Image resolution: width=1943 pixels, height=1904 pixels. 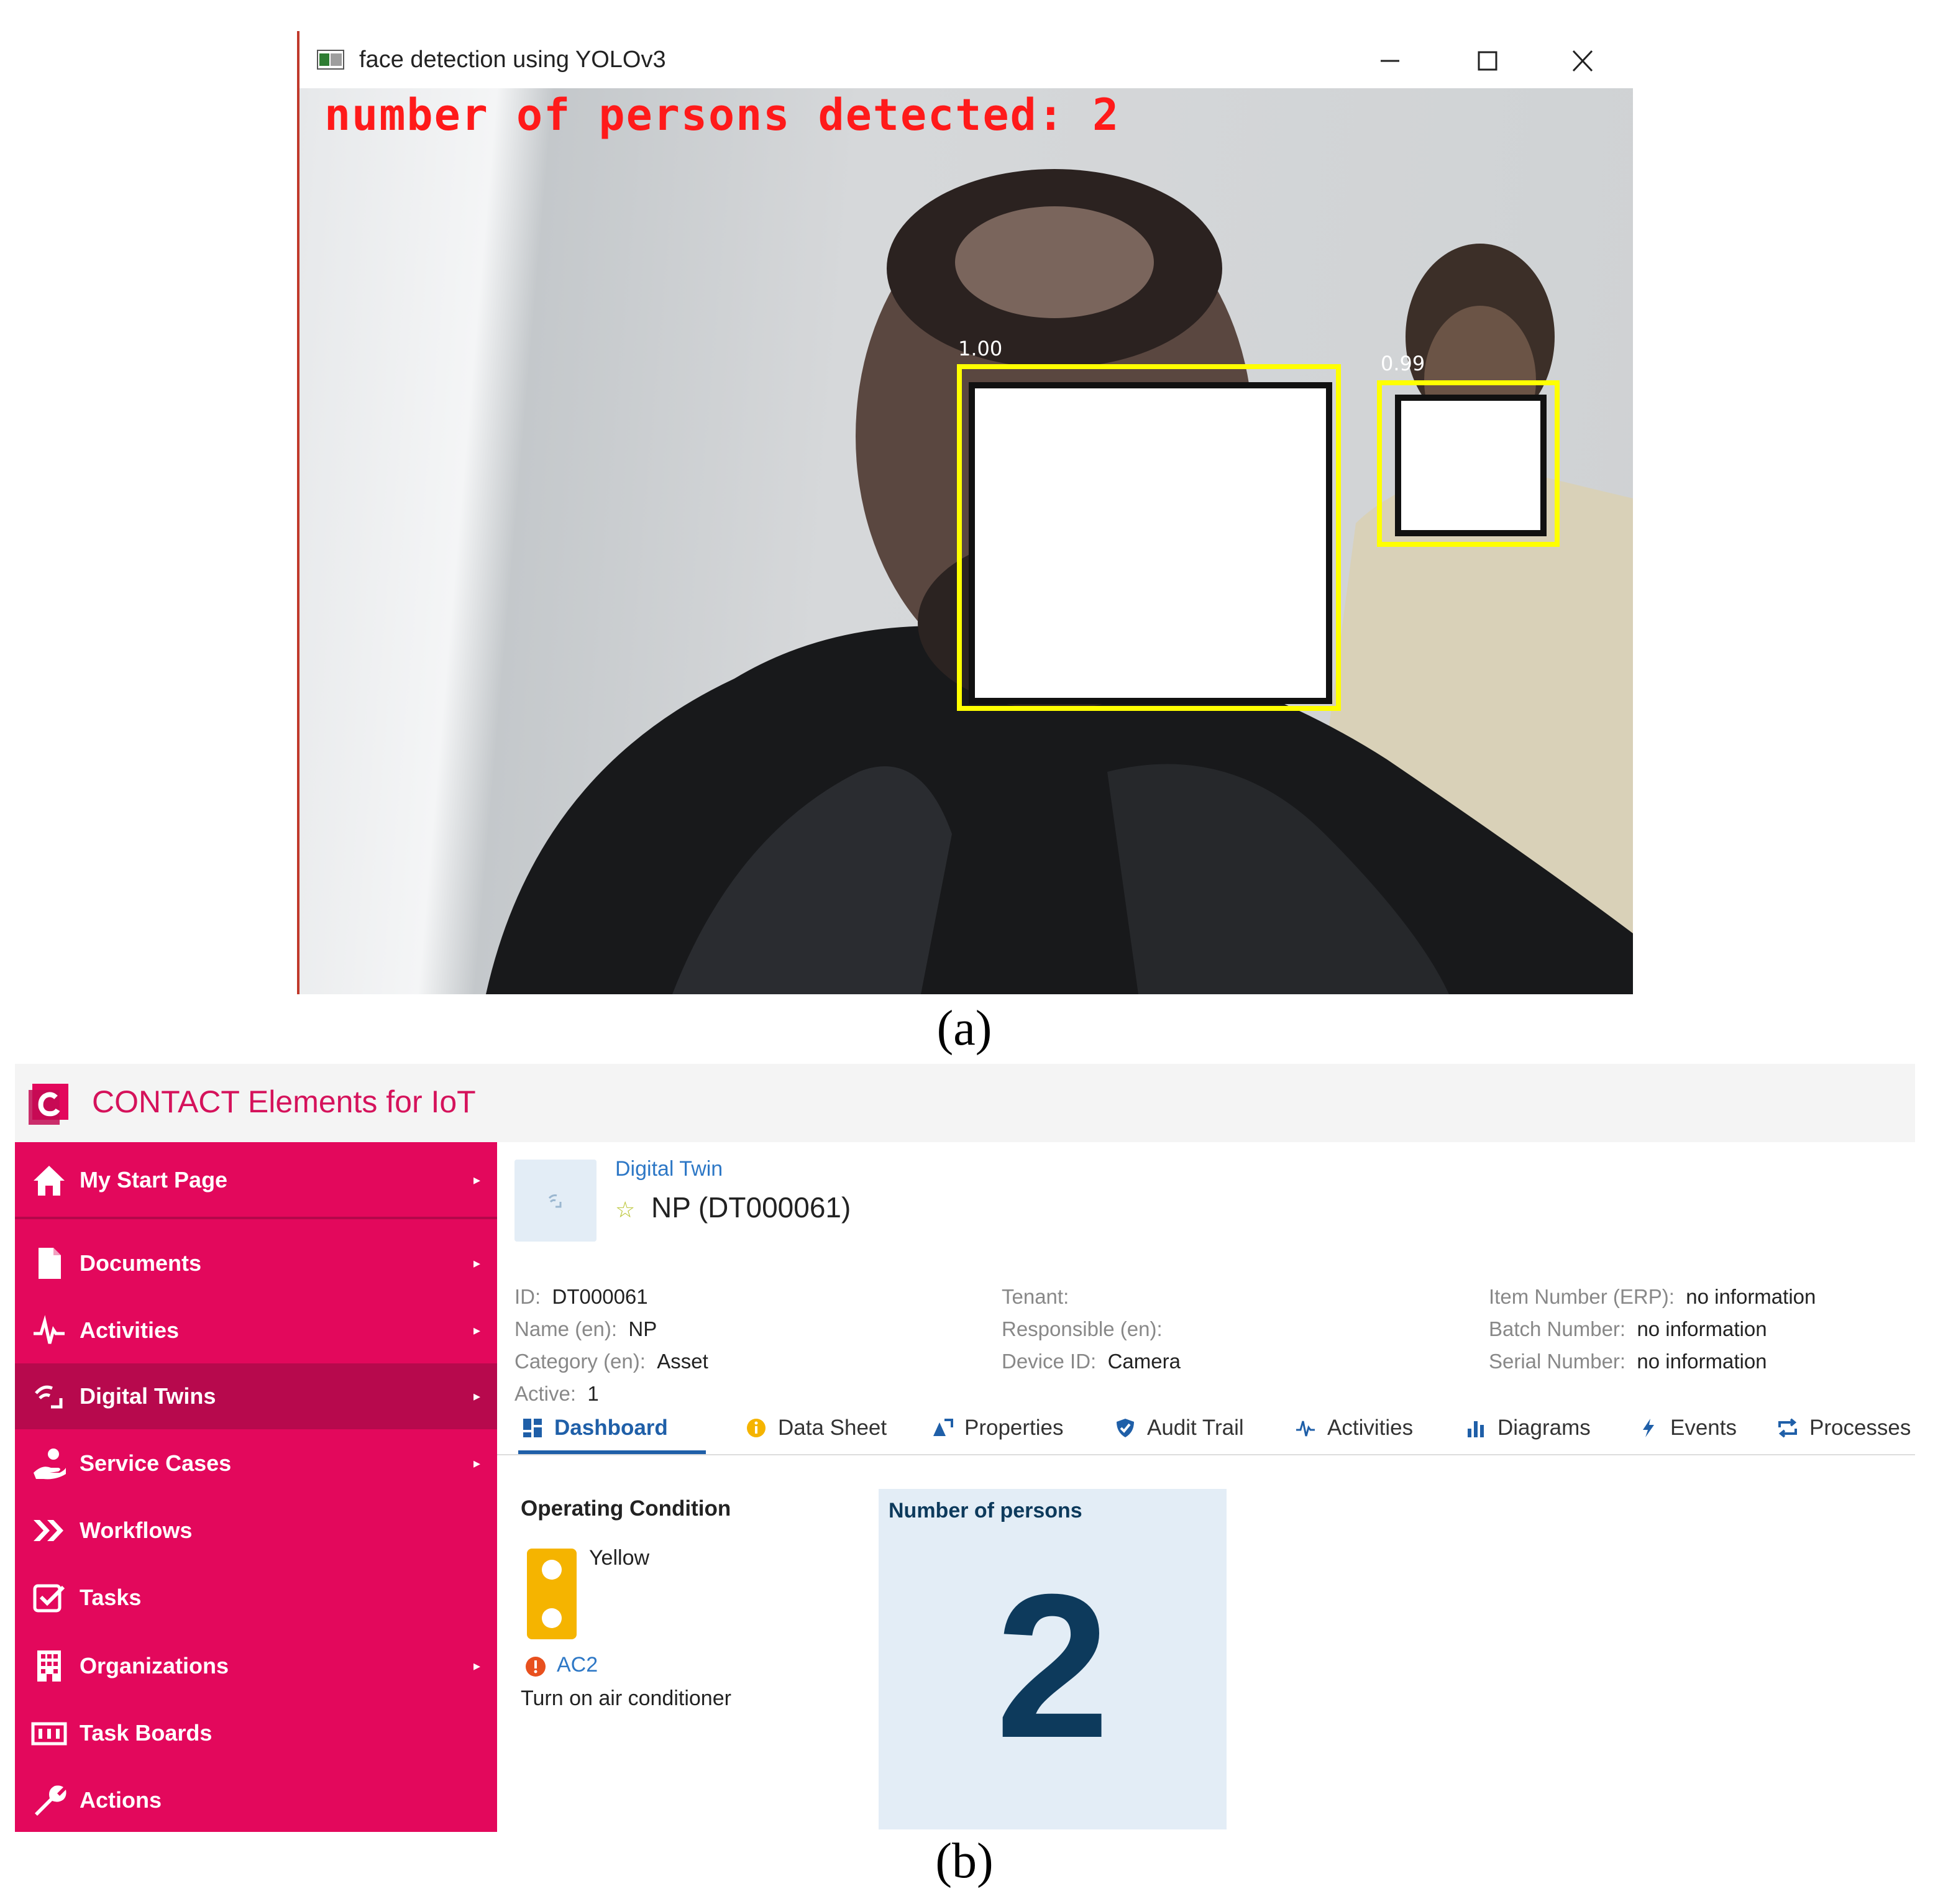 What do you see at coordinates (1628, 1362) in the screenshot?
I see `prop-serial-number: Serial Number: no information` at bounding box center [1628, 1362].